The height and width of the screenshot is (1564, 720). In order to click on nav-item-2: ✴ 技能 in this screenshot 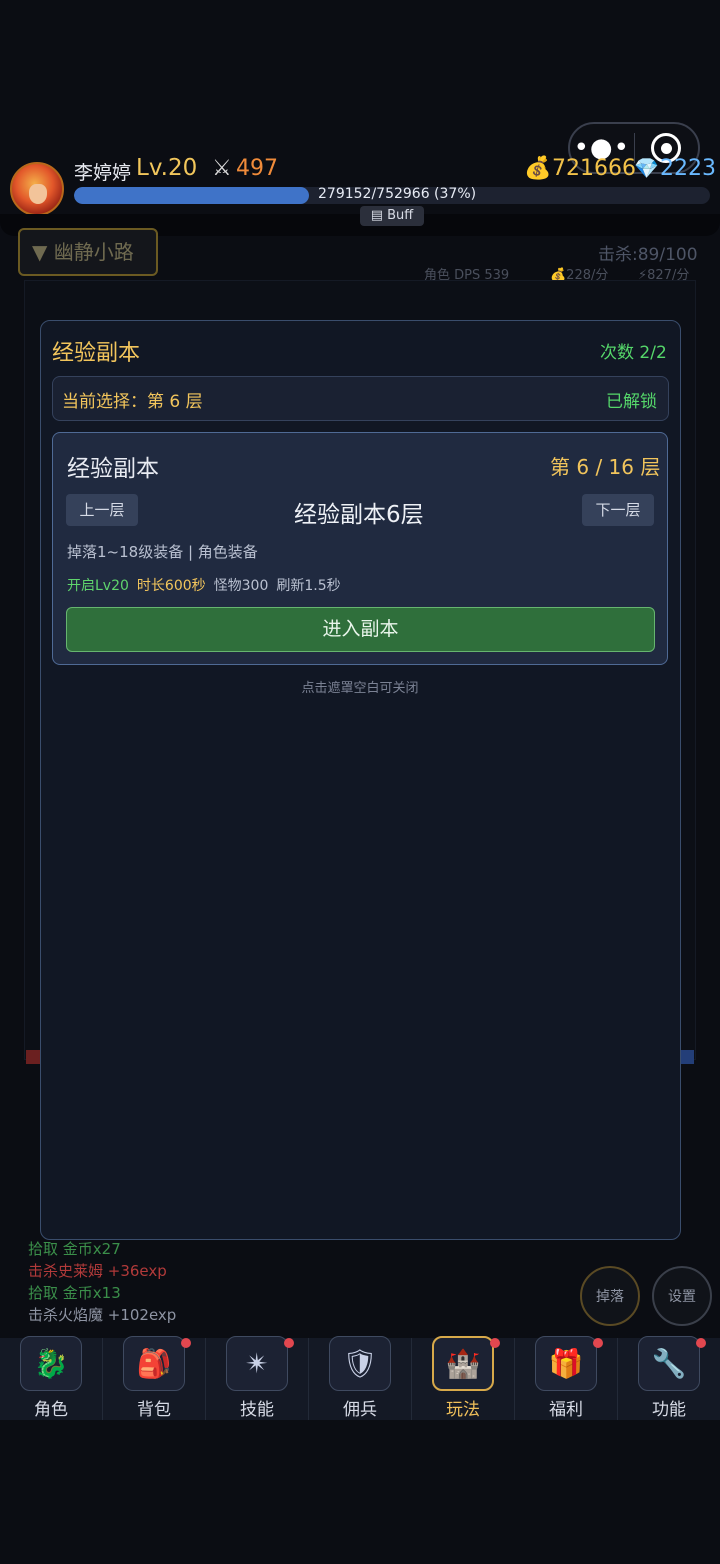, I will do `click(257, 1378)`.